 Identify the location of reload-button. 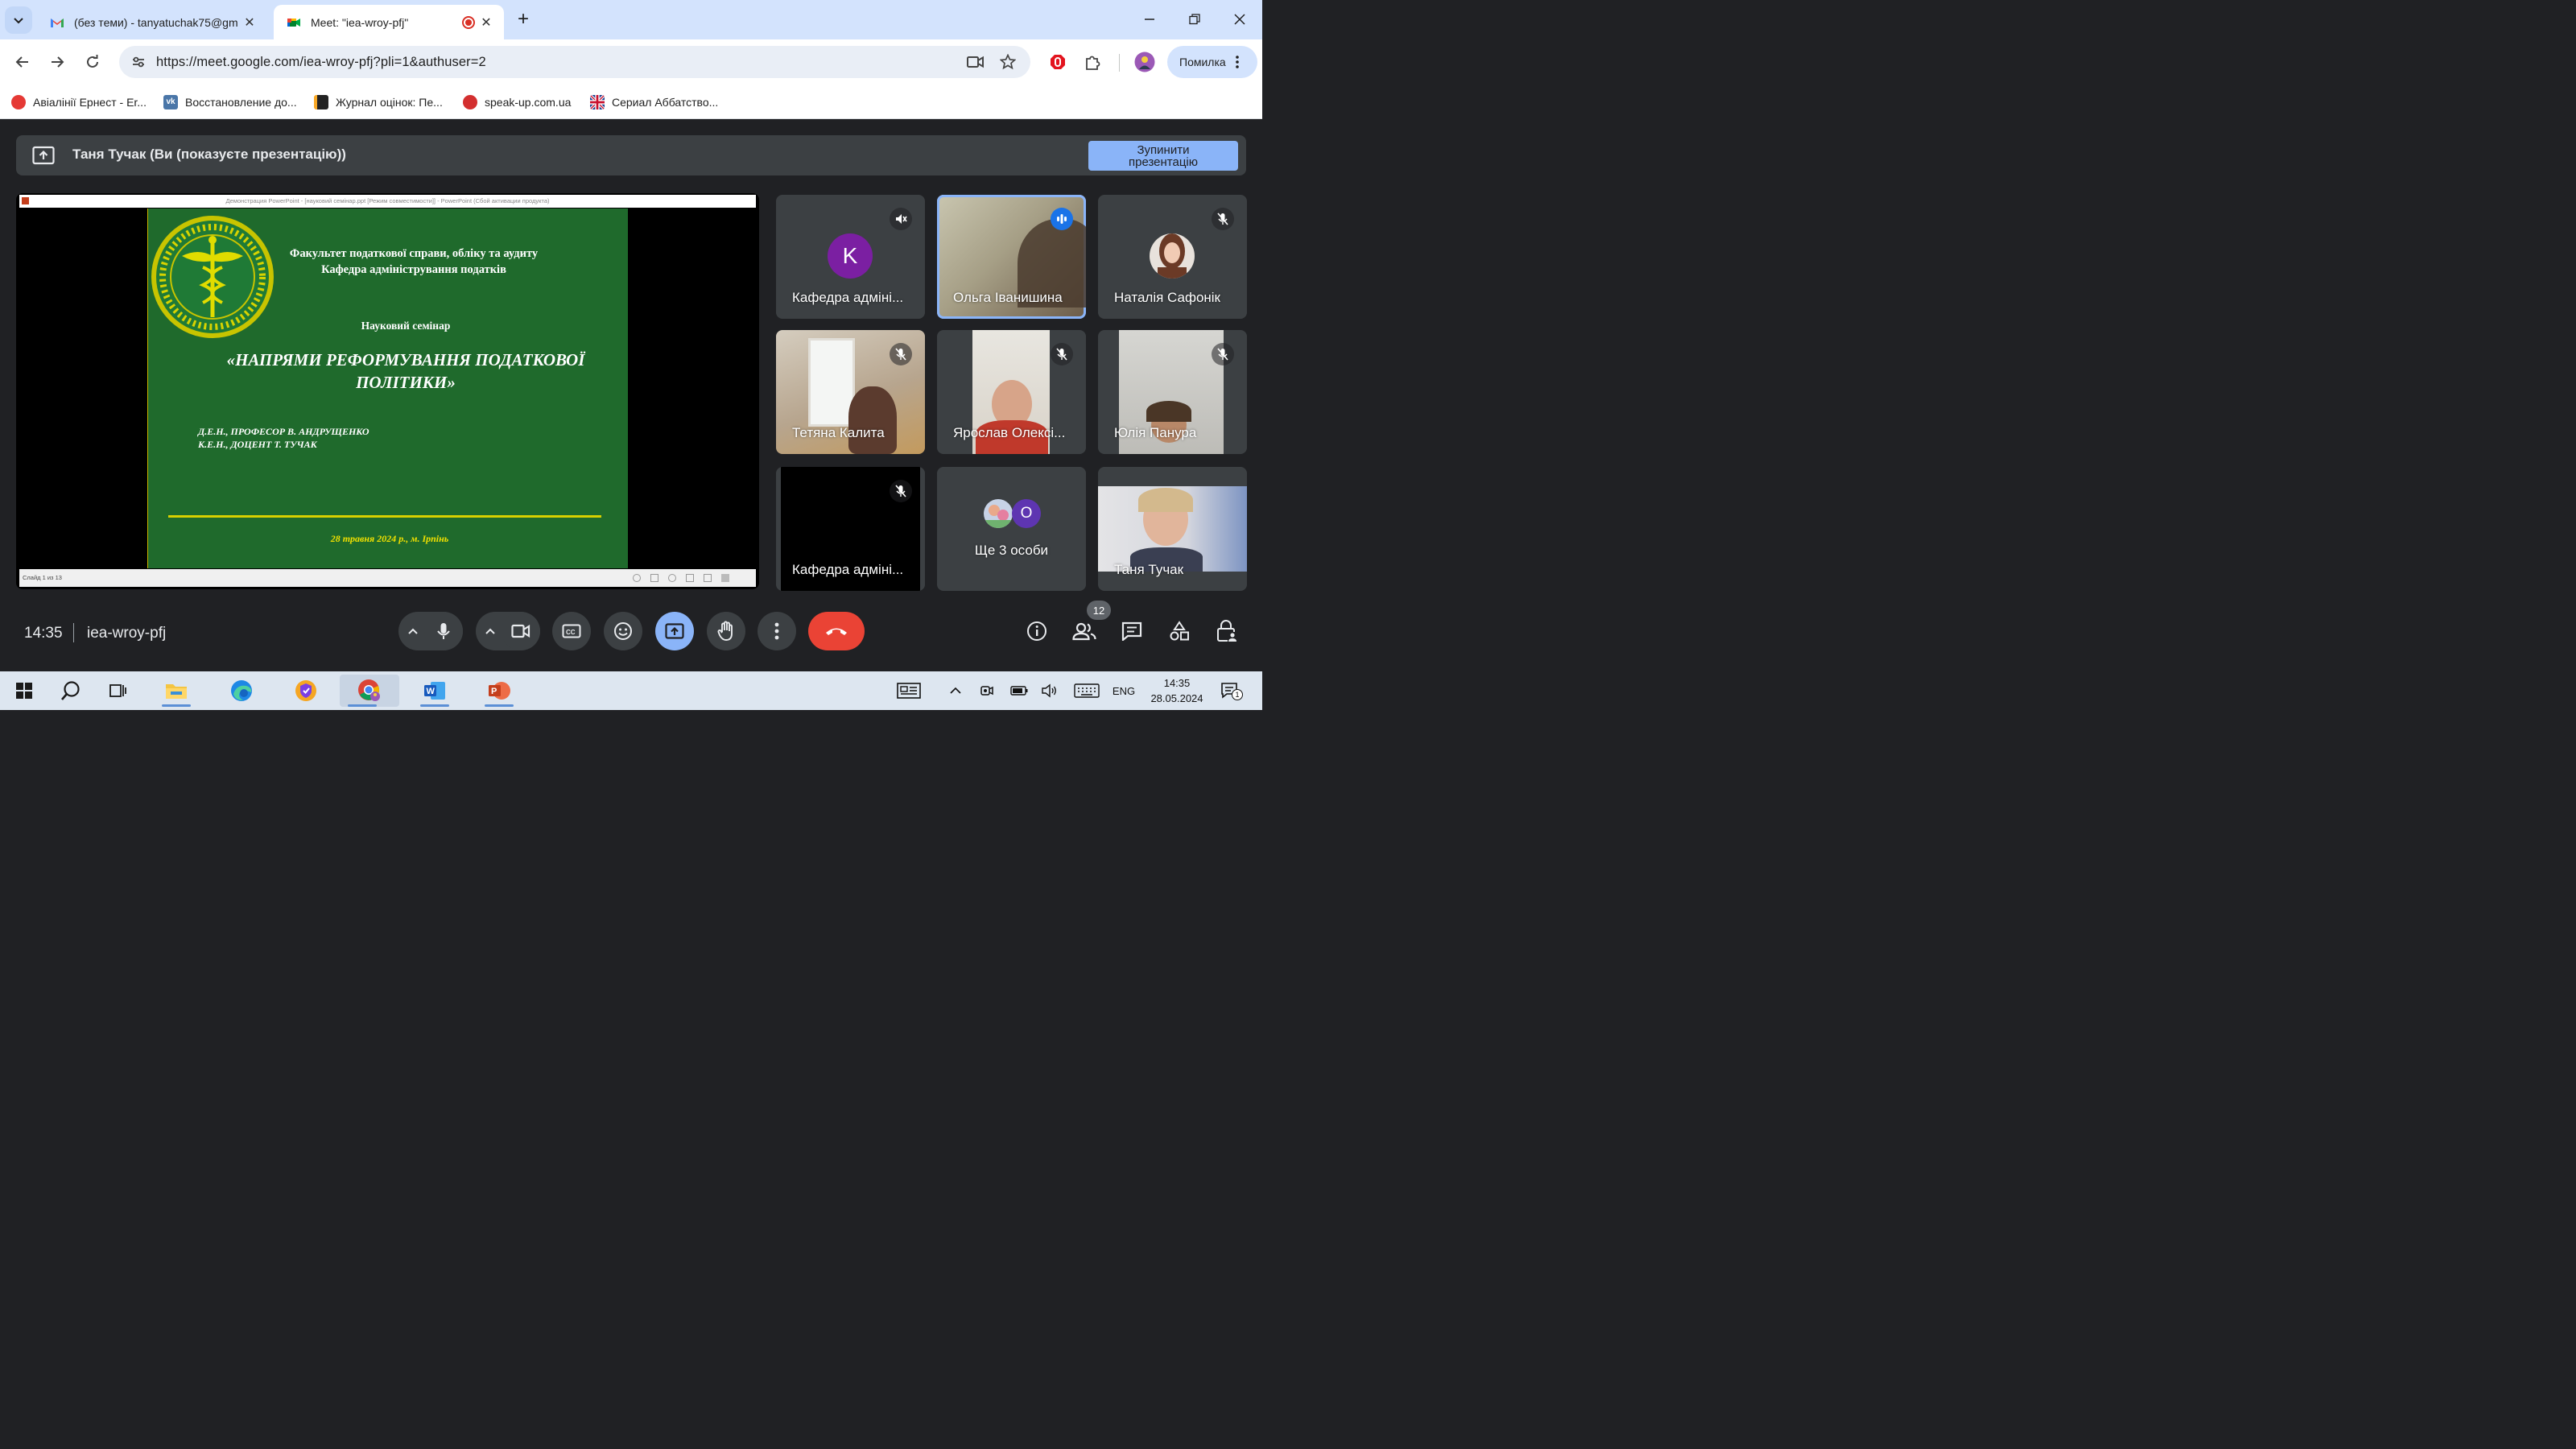
(92, 62).